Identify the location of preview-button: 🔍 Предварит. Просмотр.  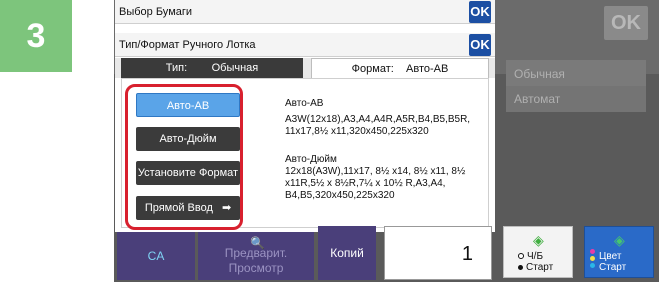
(256, 256).